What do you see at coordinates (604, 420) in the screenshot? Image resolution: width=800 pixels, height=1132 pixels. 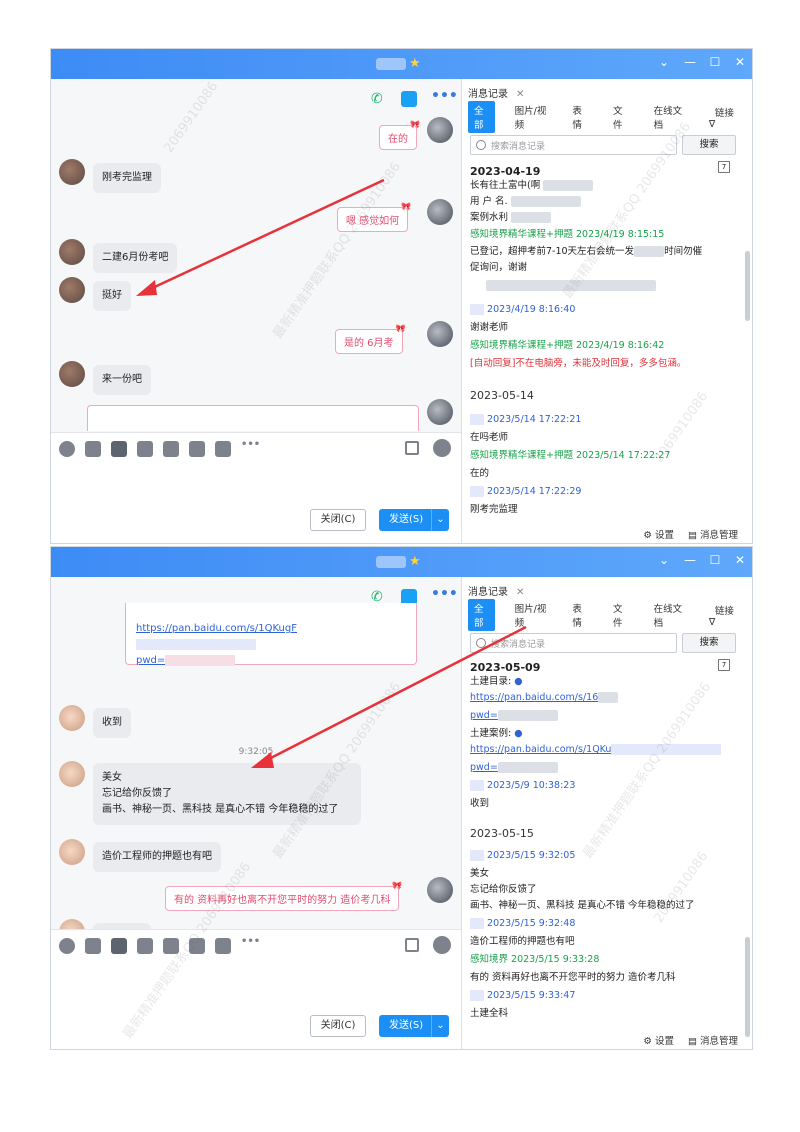 I see `record-sender: 2023/5/14 17:22:21` at bounding box center [604, 420].